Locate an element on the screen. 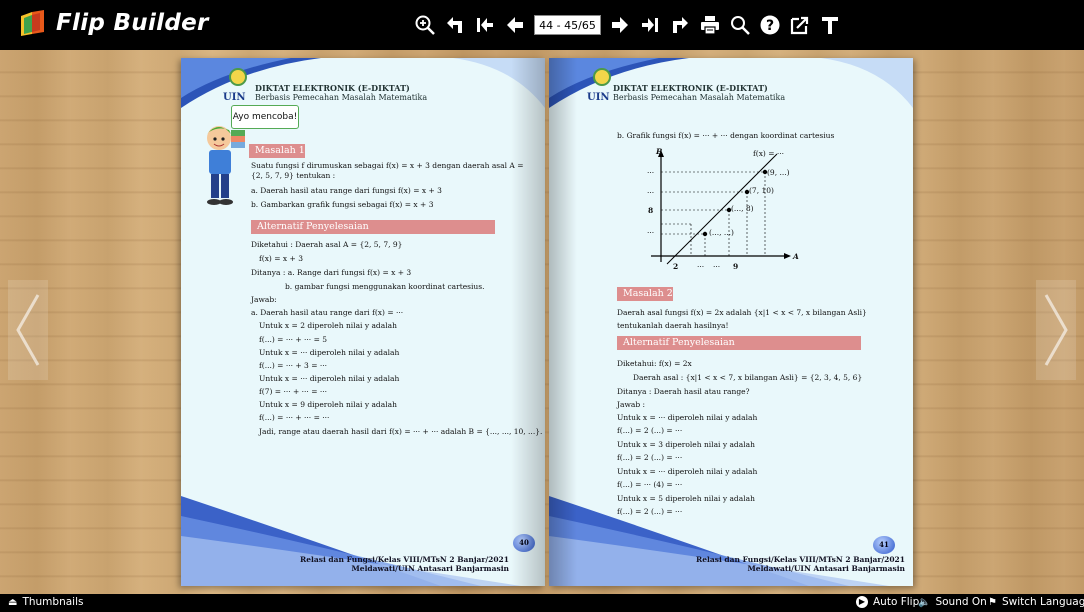 This screenshot has width=1084, height=612. toolbar-buttons: 44 - 45/65 ? is located at coordinates (627, 25).